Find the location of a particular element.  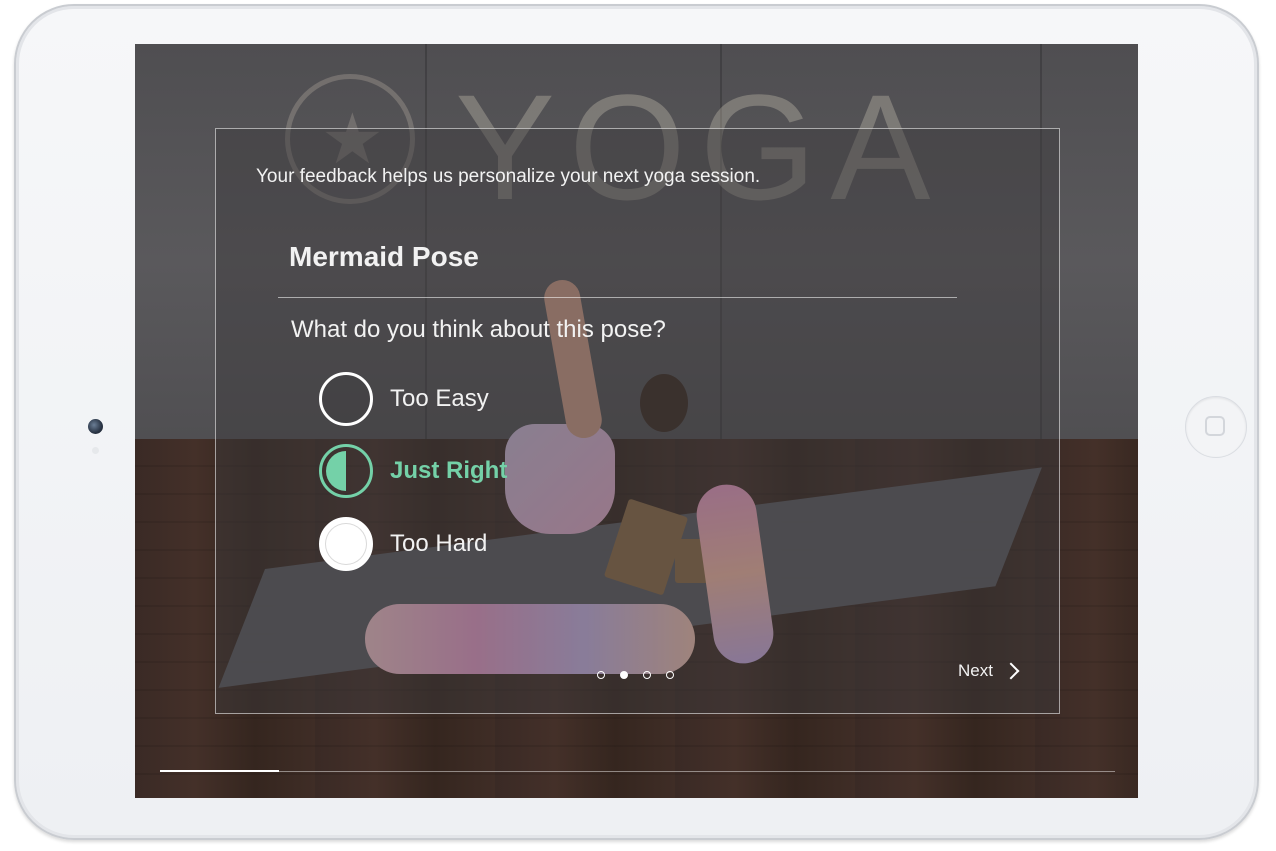

option-just-right: Just Right is located at coordinates (413, 471).